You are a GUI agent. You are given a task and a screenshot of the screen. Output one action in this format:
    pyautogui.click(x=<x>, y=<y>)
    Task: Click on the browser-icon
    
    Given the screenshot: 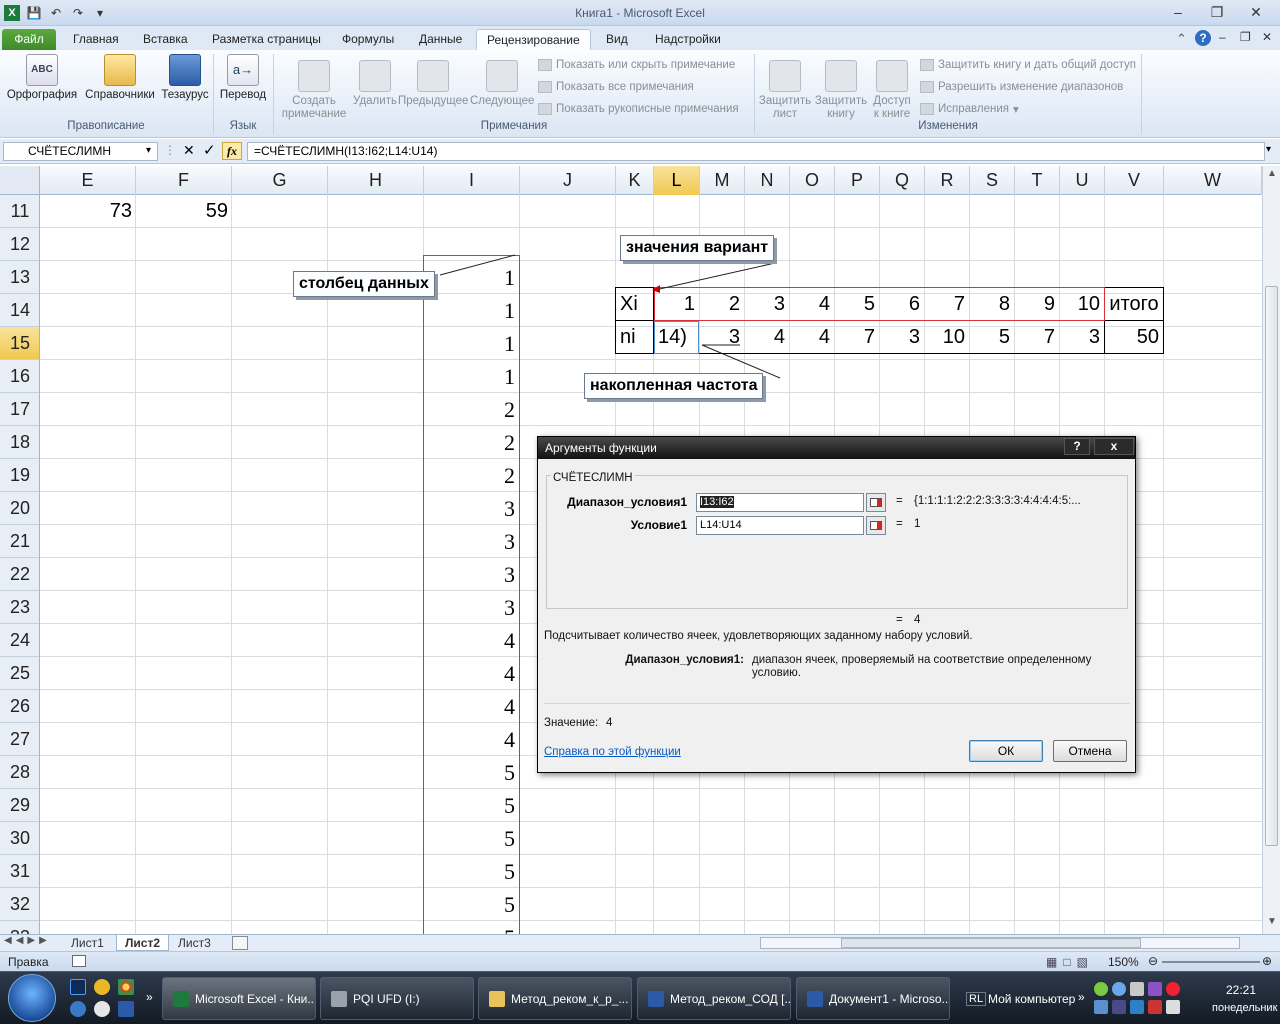 What is the action you would take?
    pyautogui.click(x=78, y=1009)
    